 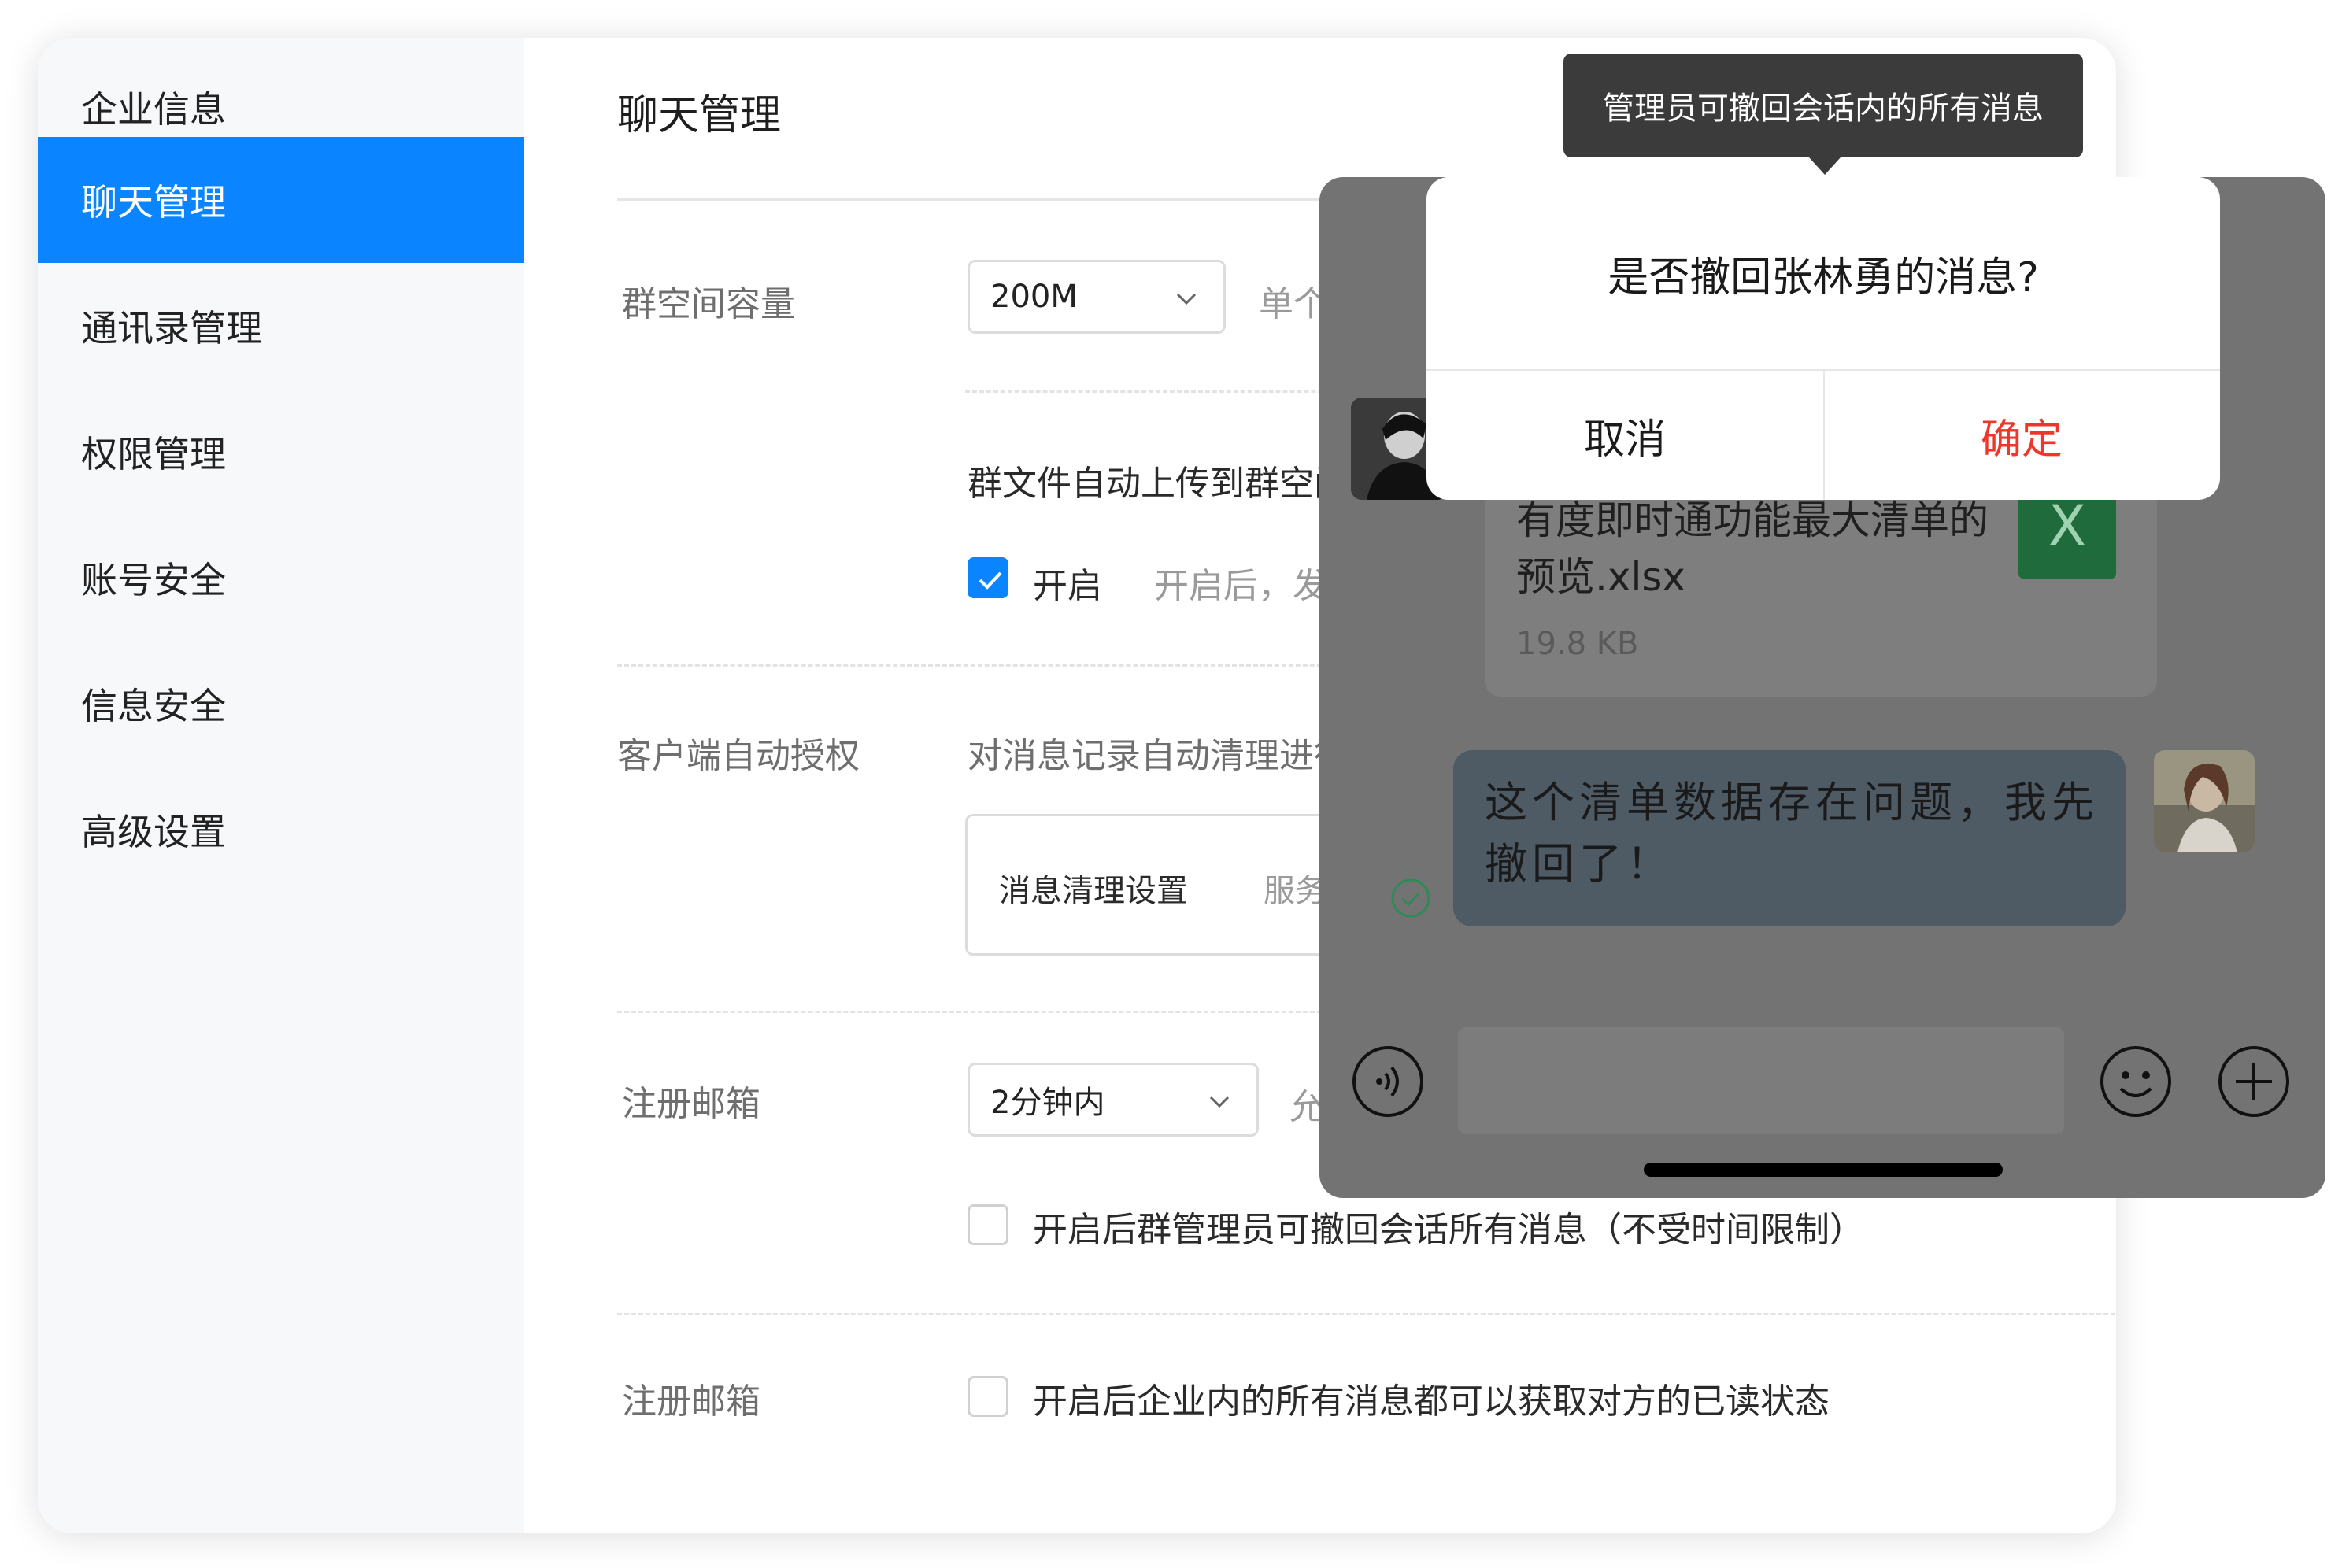 I want to click on read-status-text: 开启后企业内的所有消息都可以获取对方的已读状态, so click(x=1431, y=1401).